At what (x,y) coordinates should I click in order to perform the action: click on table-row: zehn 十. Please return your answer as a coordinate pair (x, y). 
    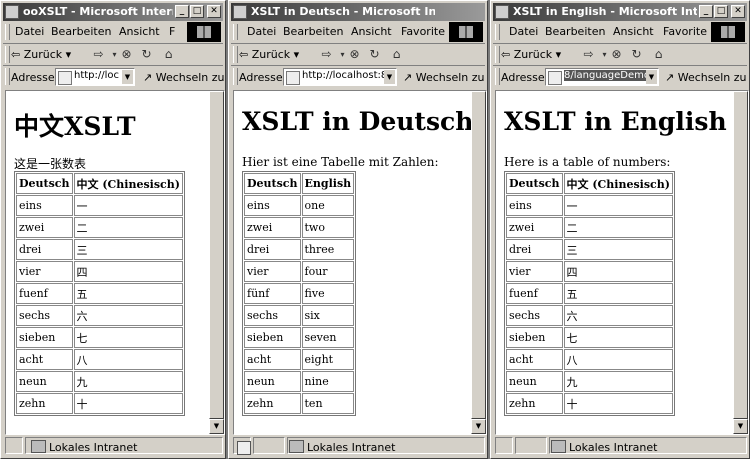
    Looking at the image, I should click on (99, 403).